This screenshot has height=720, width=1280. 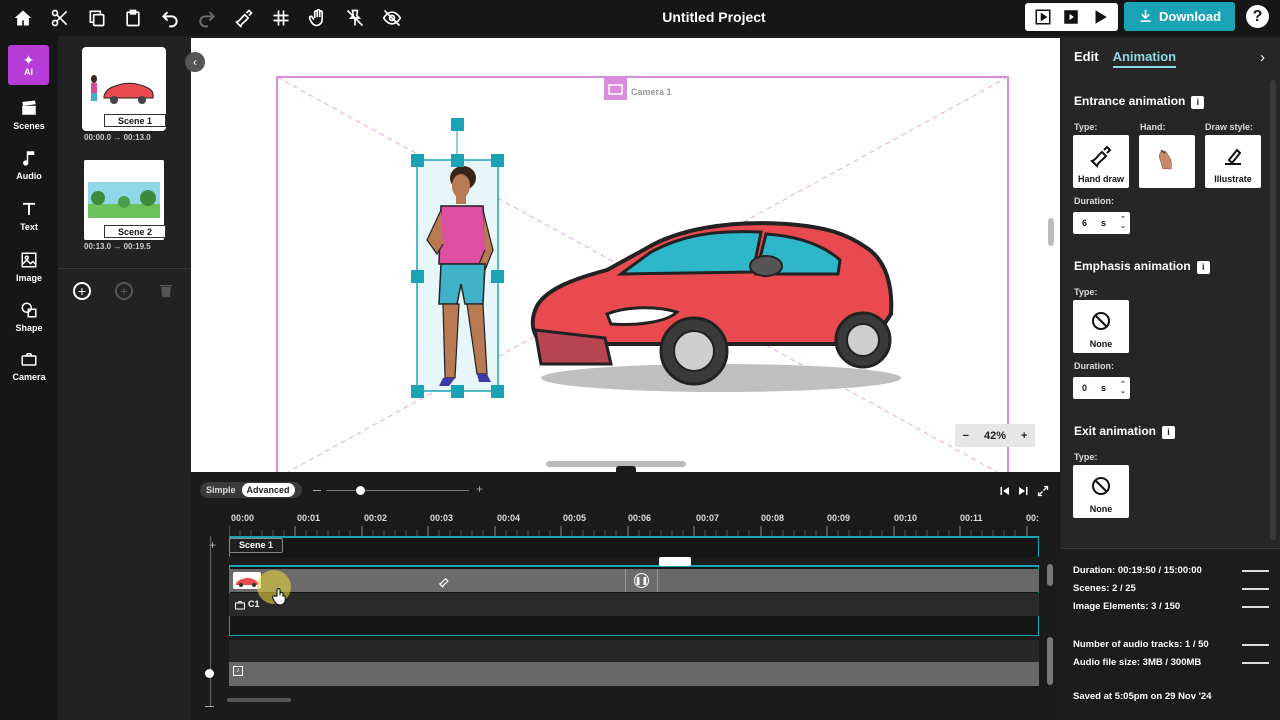 I want to click on playhead-marker, so click(x=675, y=561).